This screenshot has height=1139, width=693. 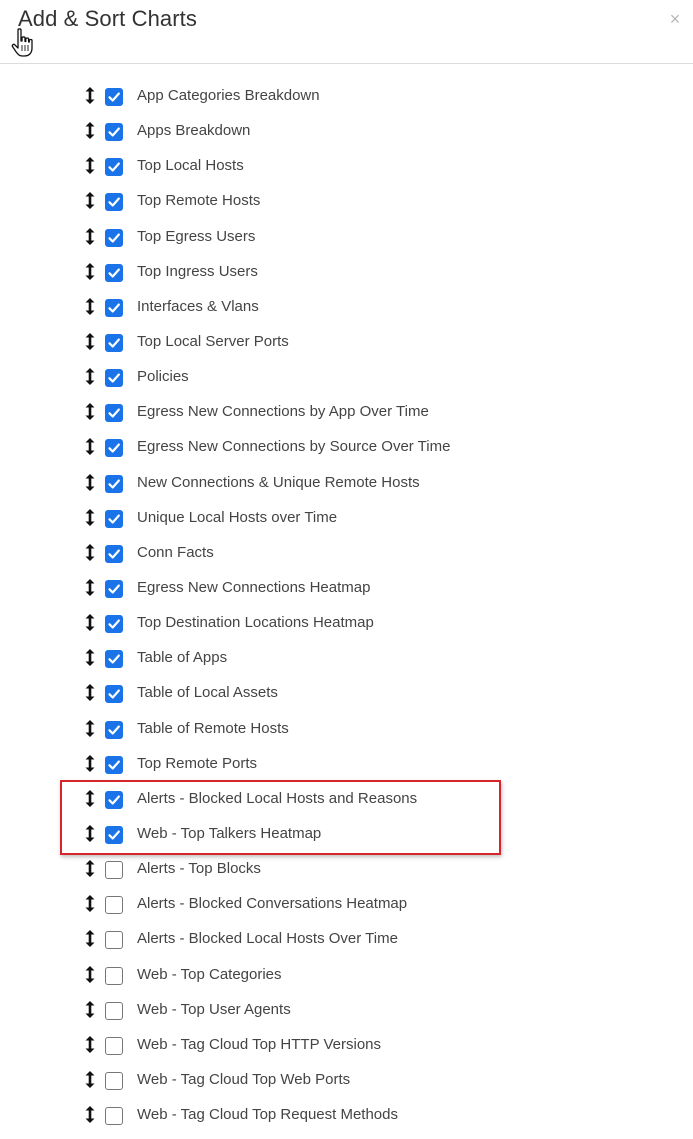 I want to click on chart-label: Alerts - Blocked Local Hosts Over Time, so click(x=267, y=939).